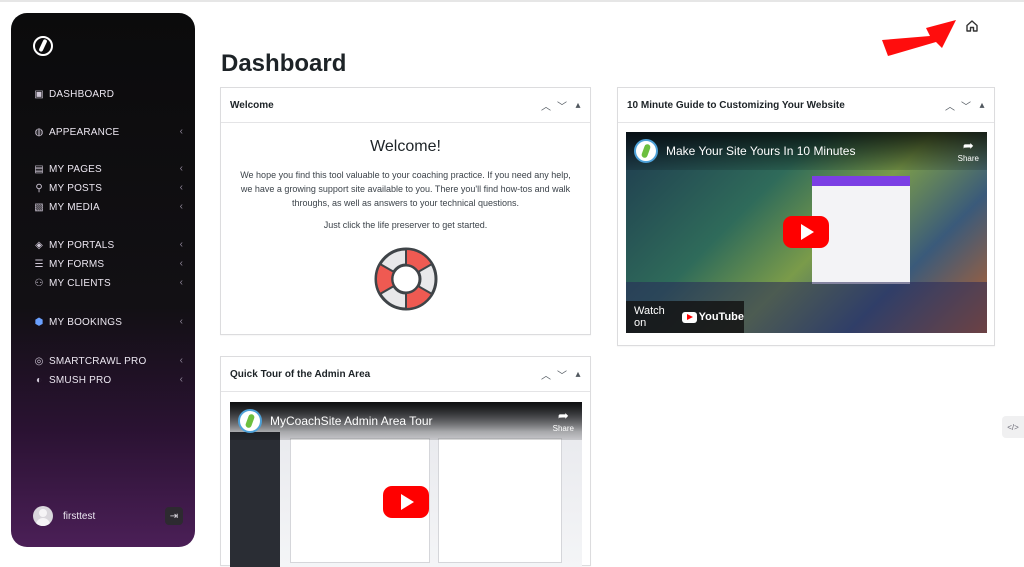  What do you see at coordinates (39, 245) in the screenshot?
I see `portal-icon: ◈` at bounding box center [39, 245].